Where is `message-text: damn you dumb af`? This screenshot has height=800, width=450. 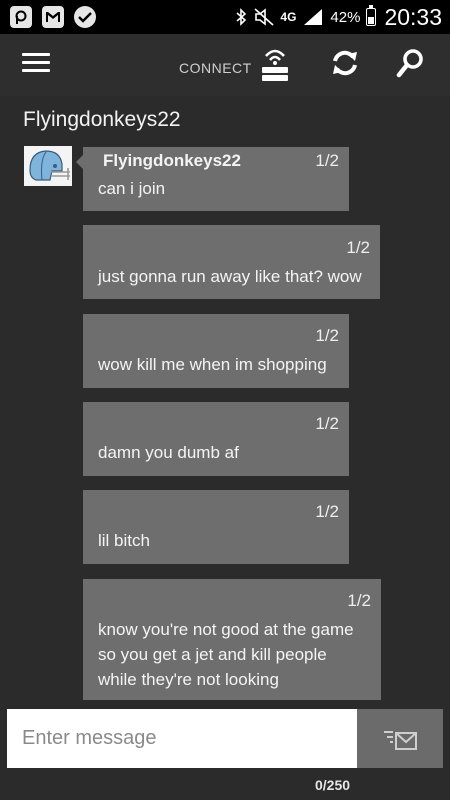
message-text: damn you dumb af is located at coordinates (168, 452).